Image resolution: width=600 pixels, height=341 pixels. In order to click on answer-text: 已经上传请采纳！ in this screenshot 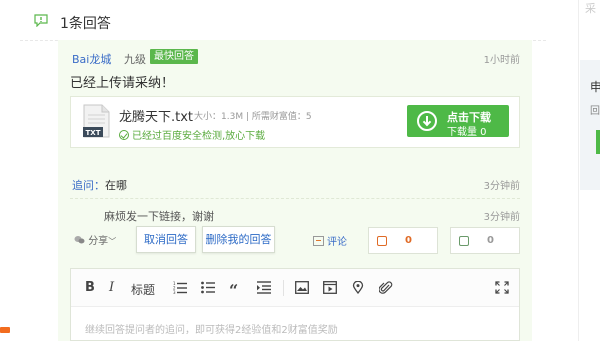, I will do `click(122, 83)`.